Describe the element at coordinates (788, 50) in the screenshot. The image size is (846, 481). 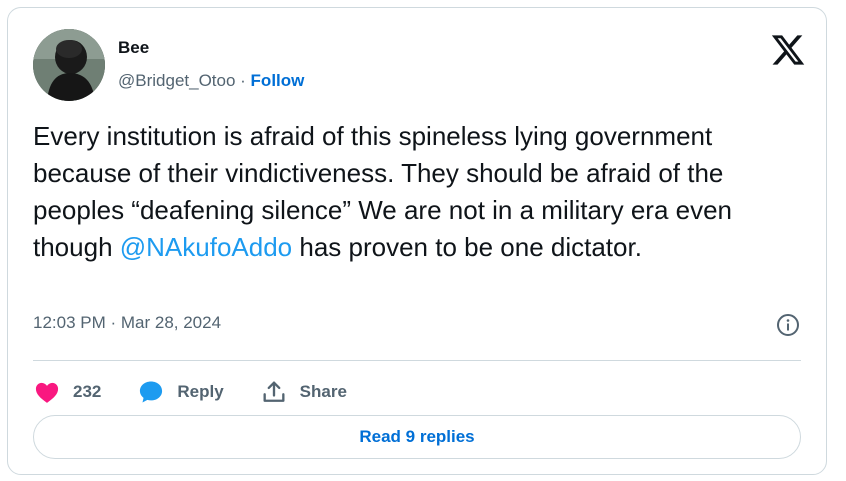
I see `x-logo-icon` at that location.